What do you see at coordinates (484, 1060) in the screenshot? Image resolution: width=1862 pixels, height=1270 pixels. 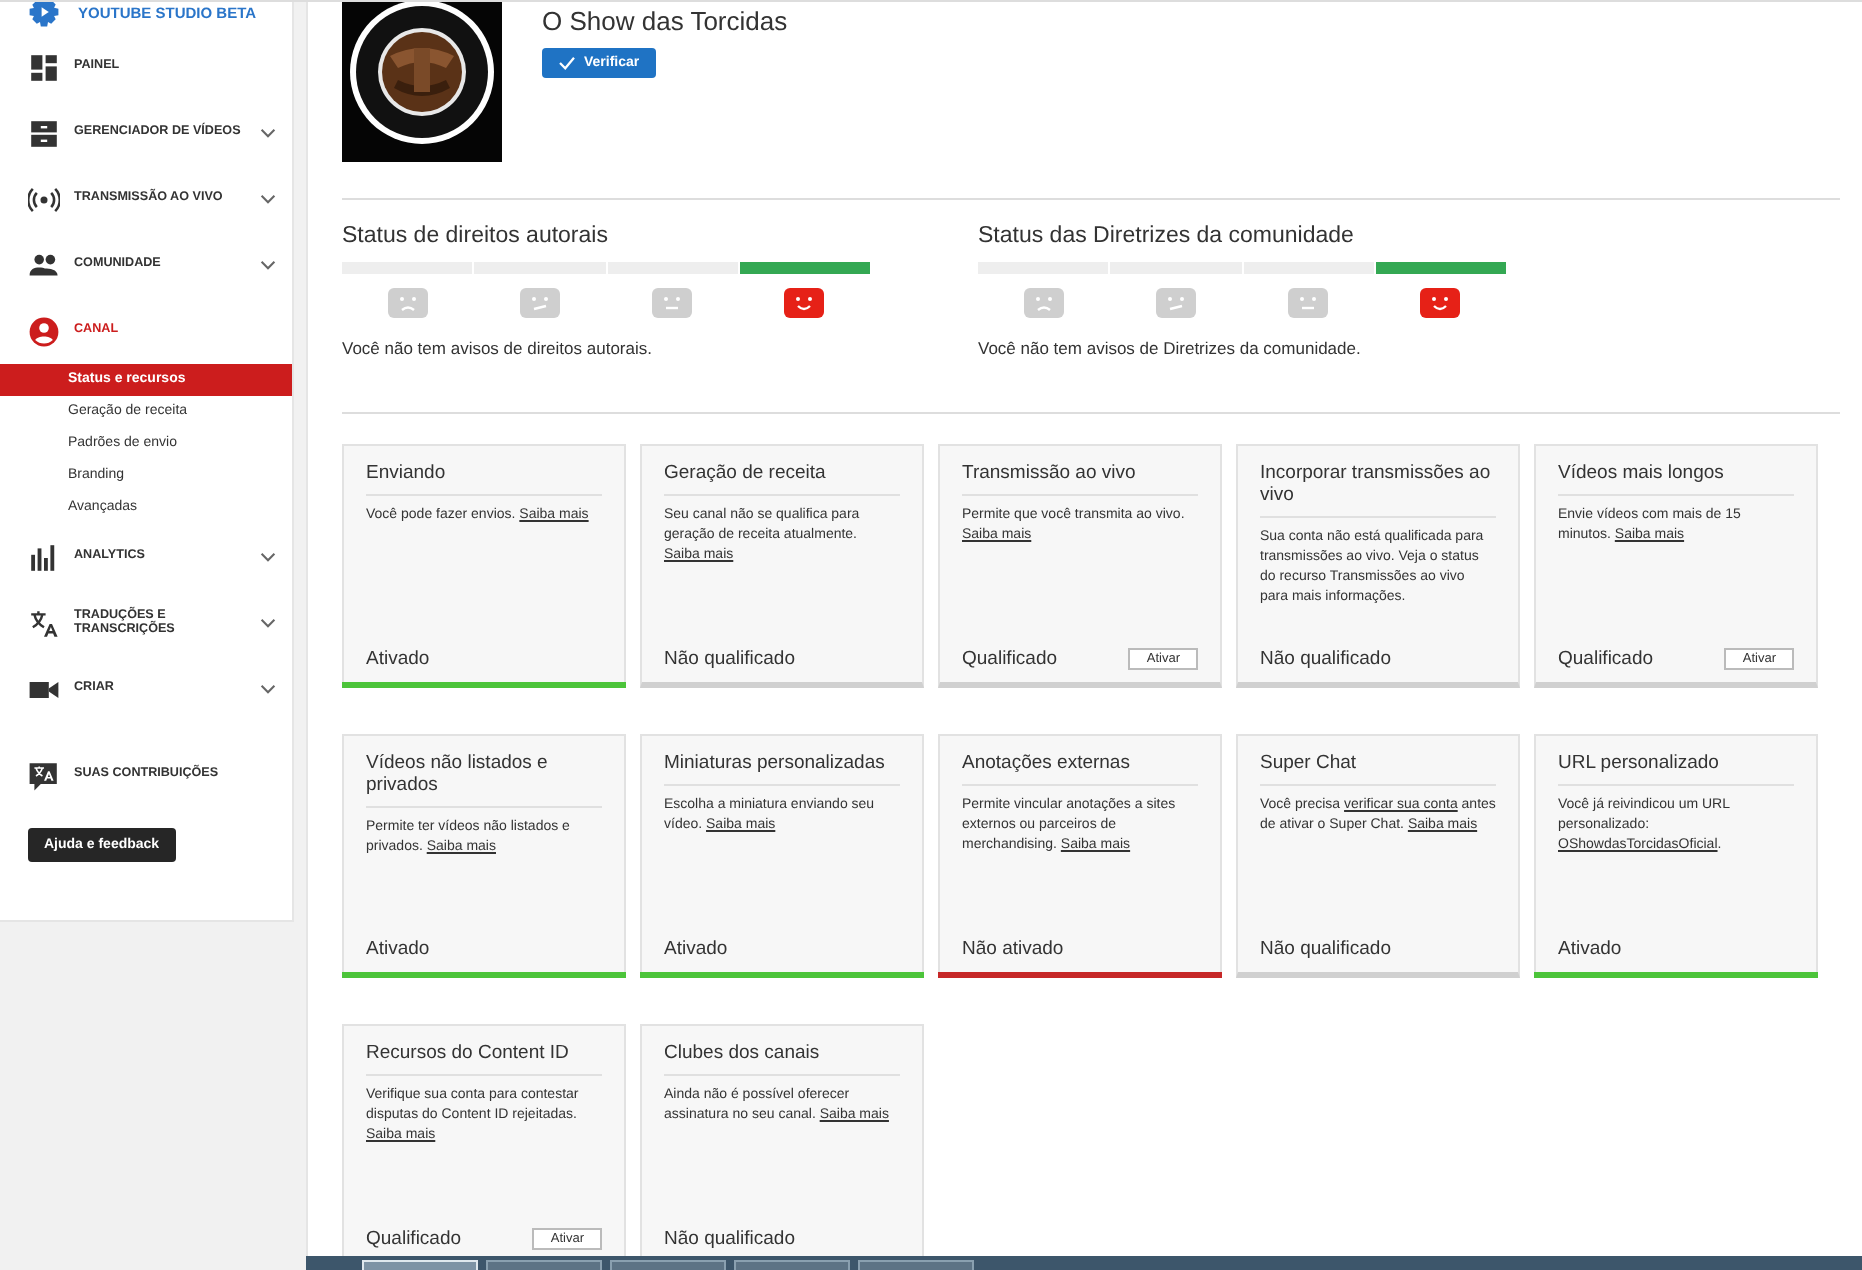 I see `card-title: Recursos do Content ID` at bounding box center [484, 1060].